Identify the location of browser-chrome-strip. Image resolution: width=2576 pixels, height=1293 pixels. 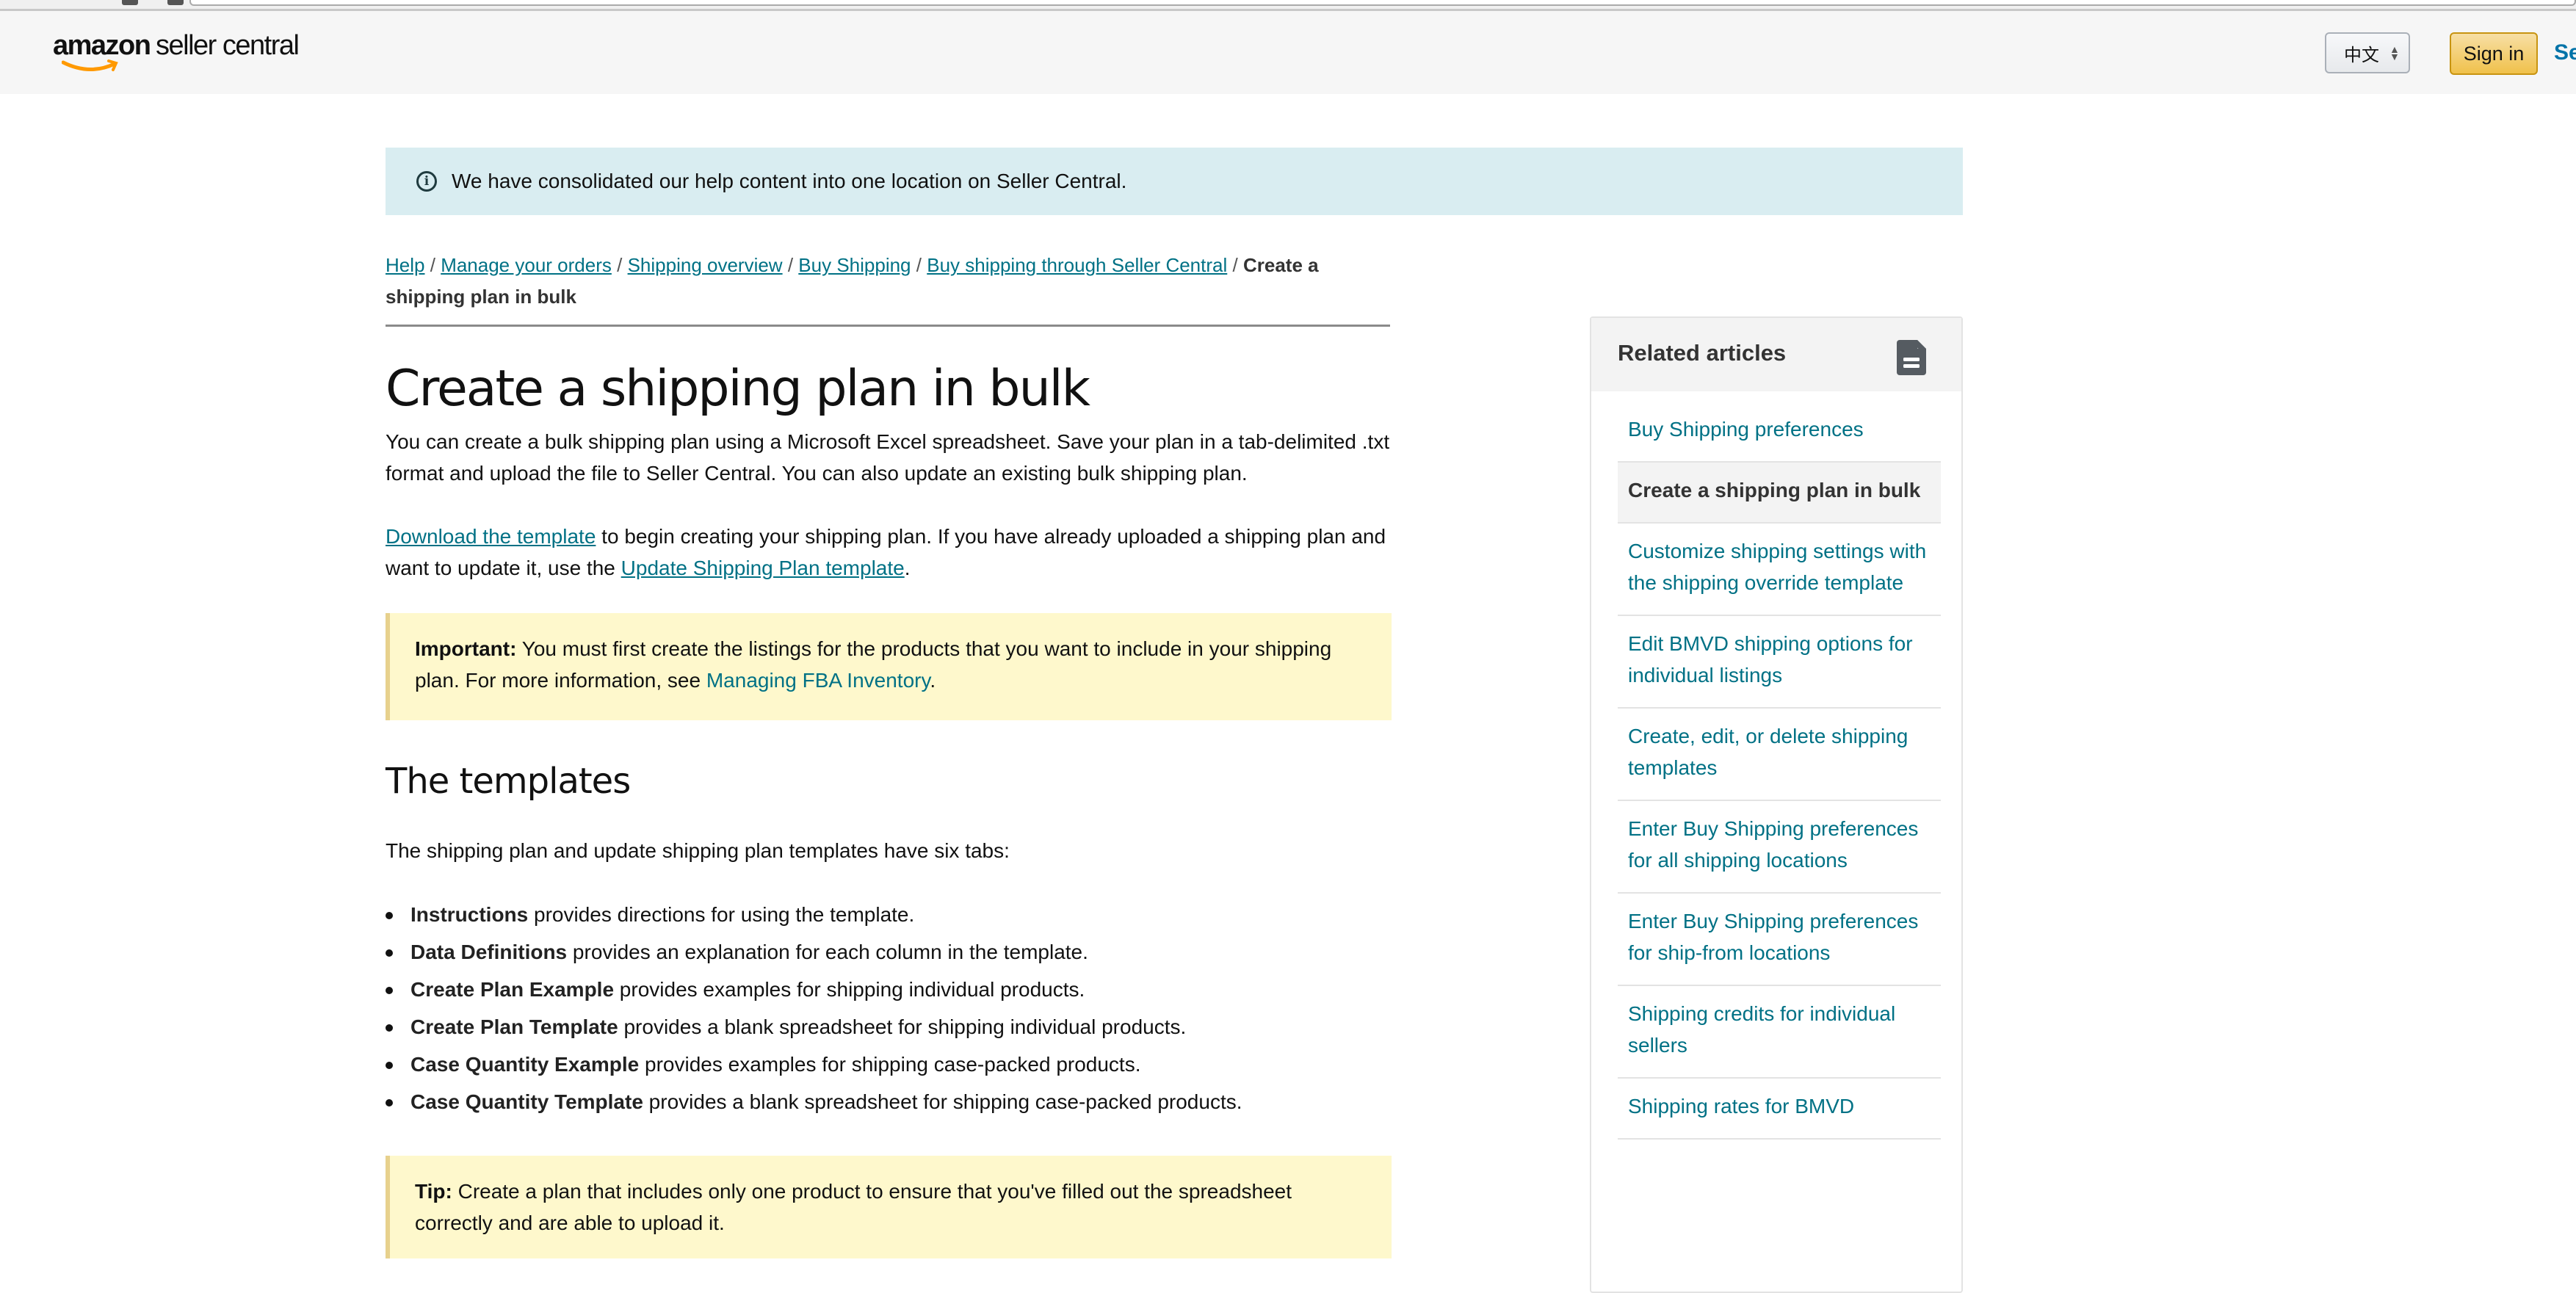
(1288, 5).